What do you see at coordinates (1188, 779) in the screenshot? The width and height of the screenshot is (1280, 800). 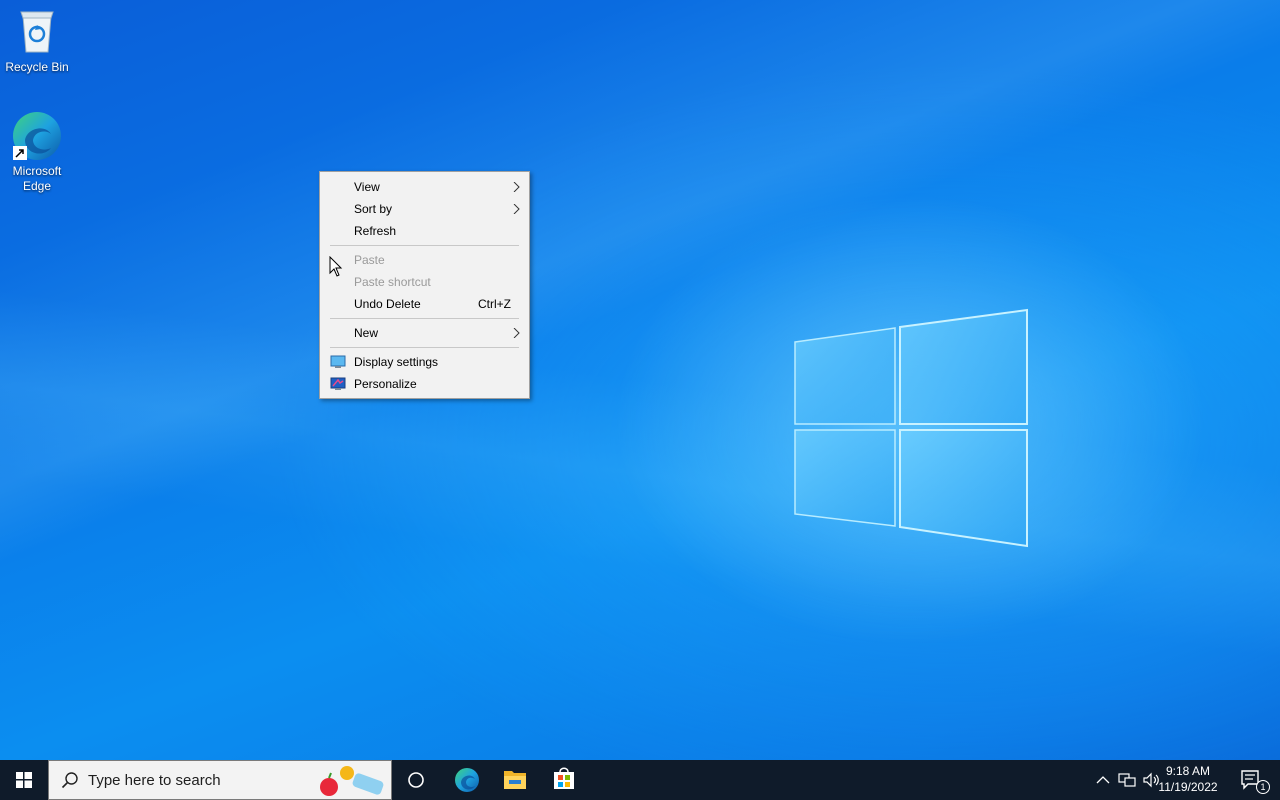 I see `clock: 9:18 AM 11/19/2022` at bounding box center [1188, 779].